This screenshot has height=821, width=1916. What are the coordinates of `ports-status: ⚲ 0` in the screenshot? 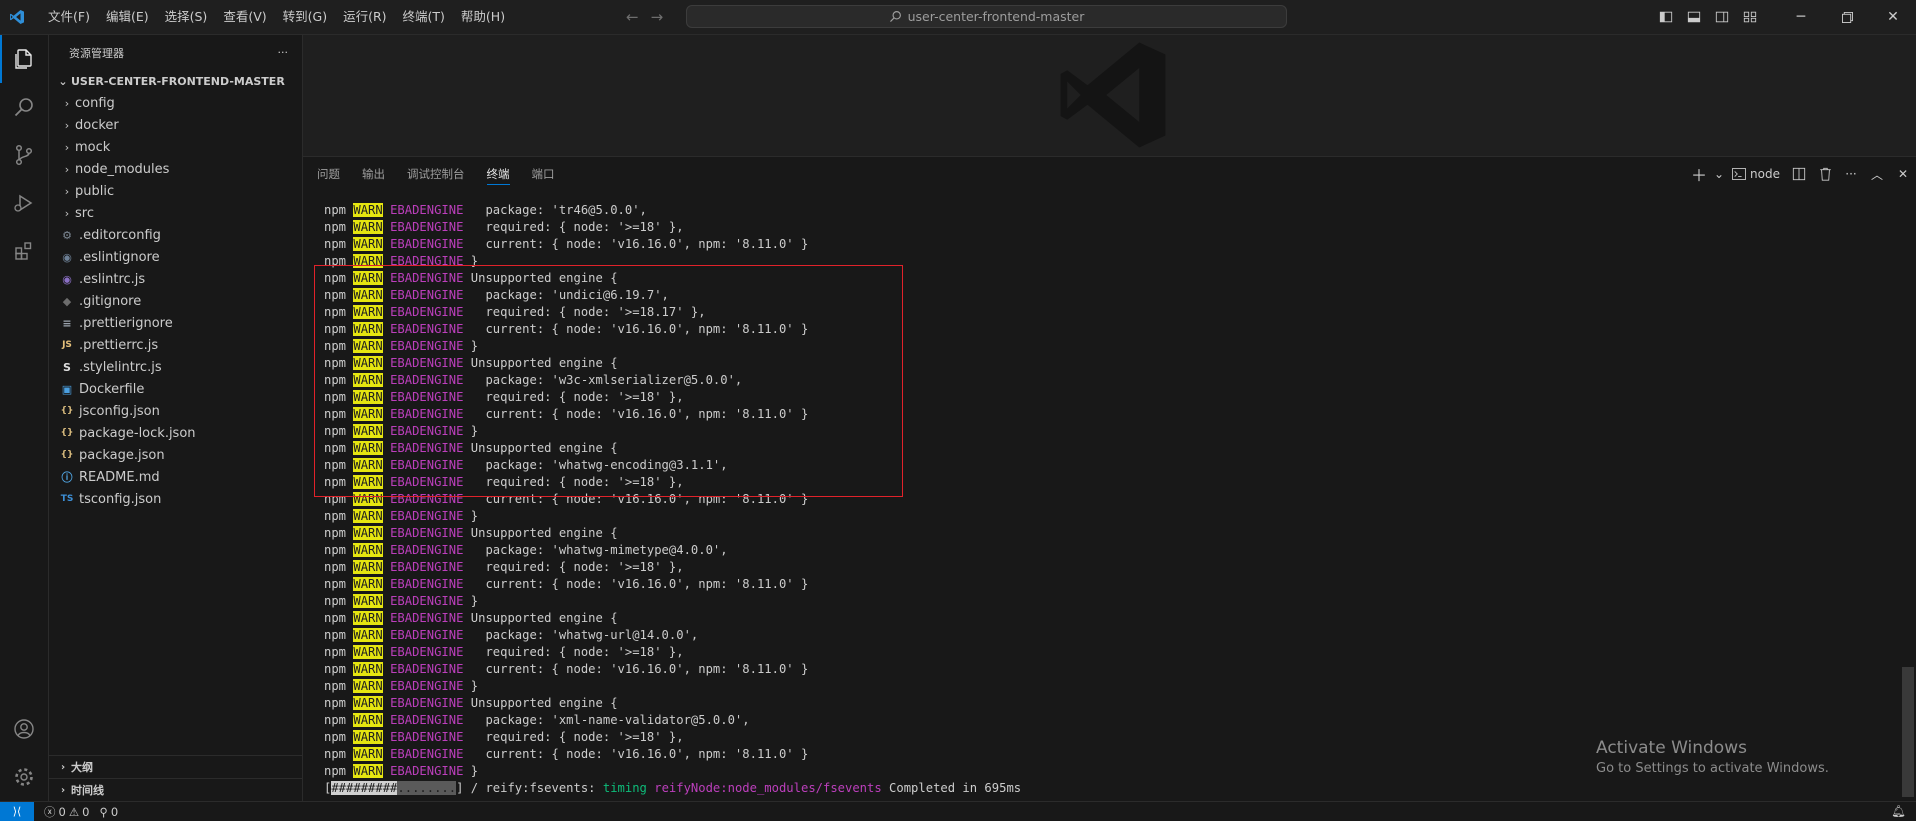 It's located at (108, 812).